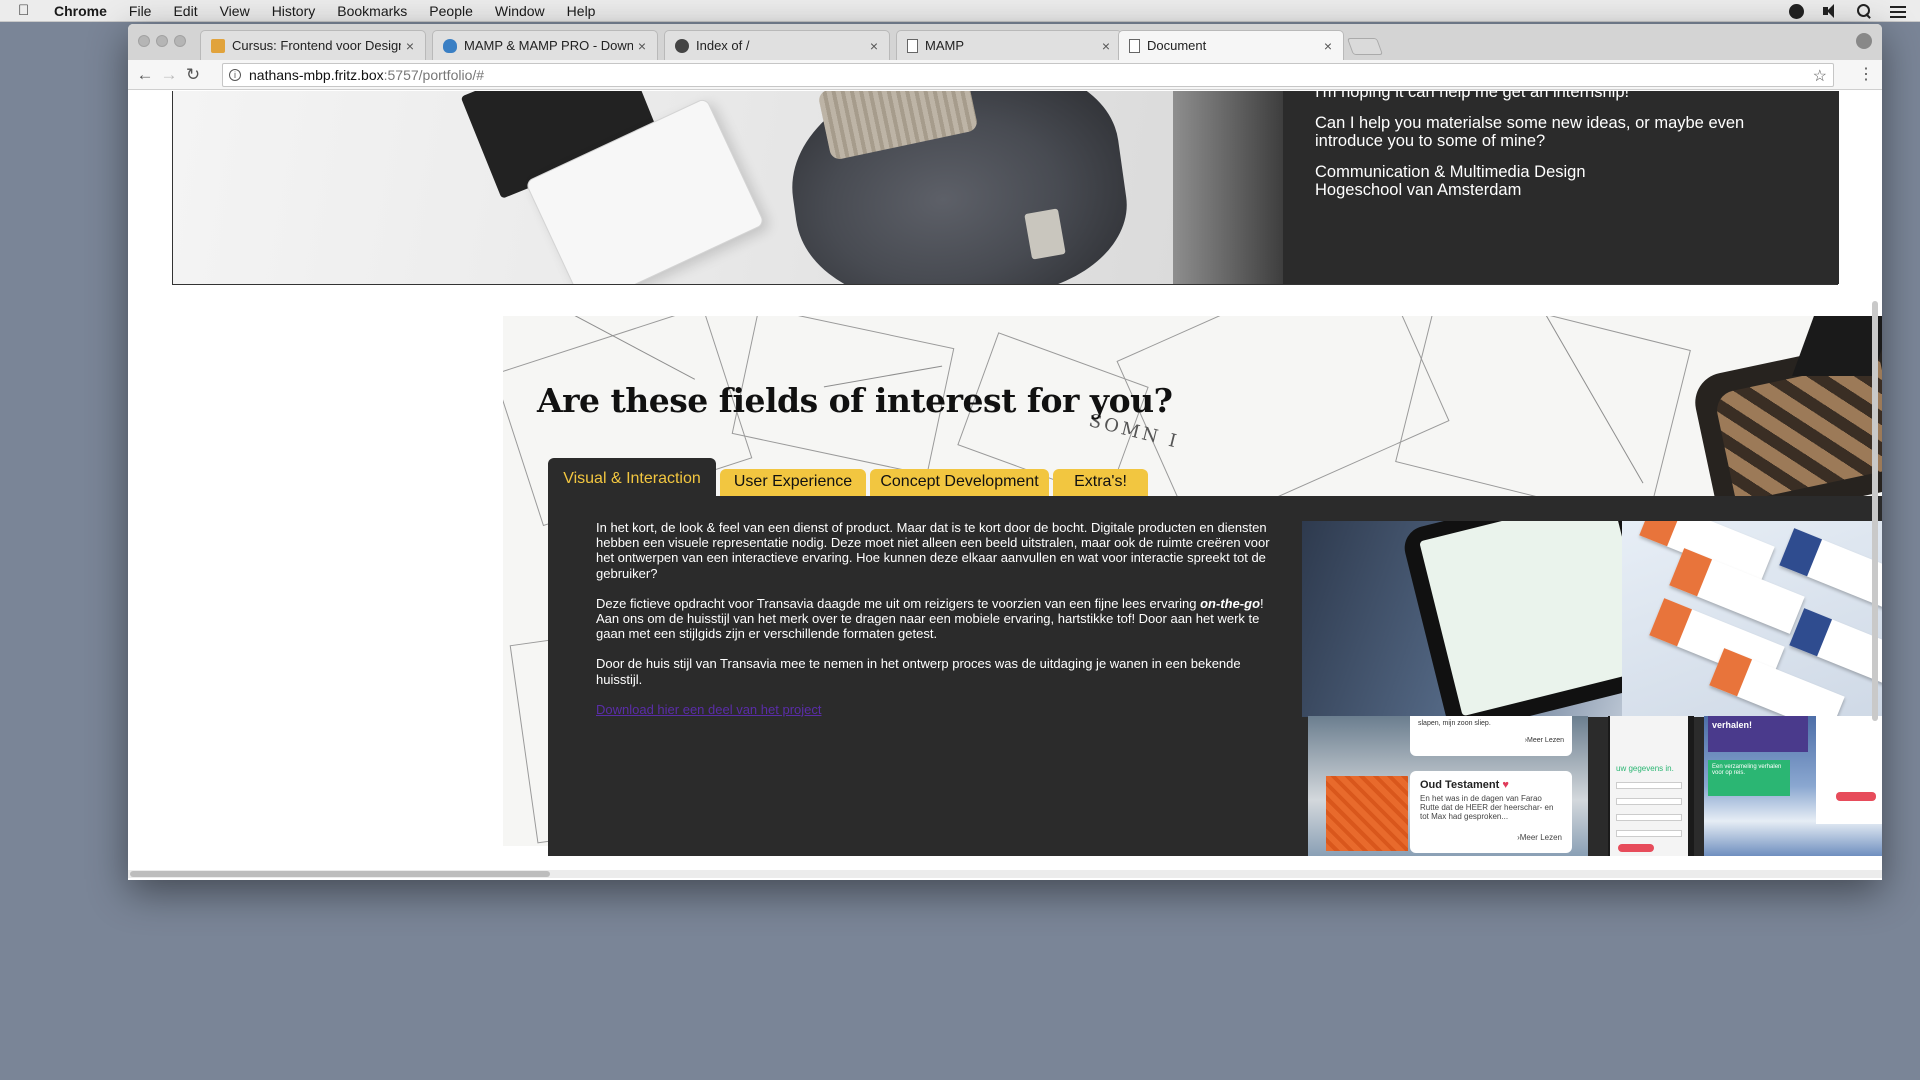 The image size is (1920, 1080). What do you see at coordinates (218, 45) in the screenshot?
I see `cursus-favicon` at bounding box center [218, 45].